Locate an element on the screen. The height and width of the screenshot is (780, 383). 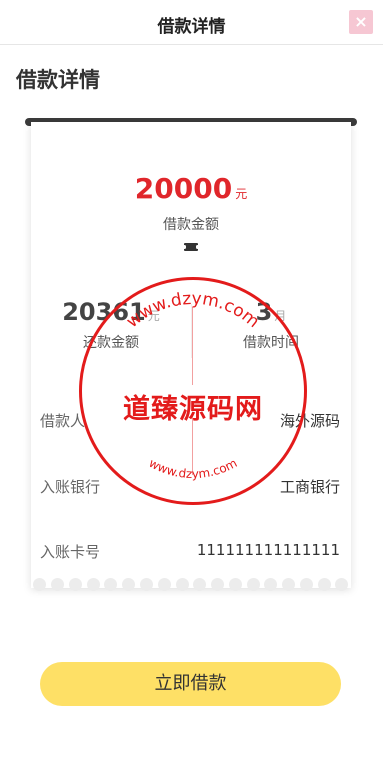
close-button: × is located at coordinates (361, 22).